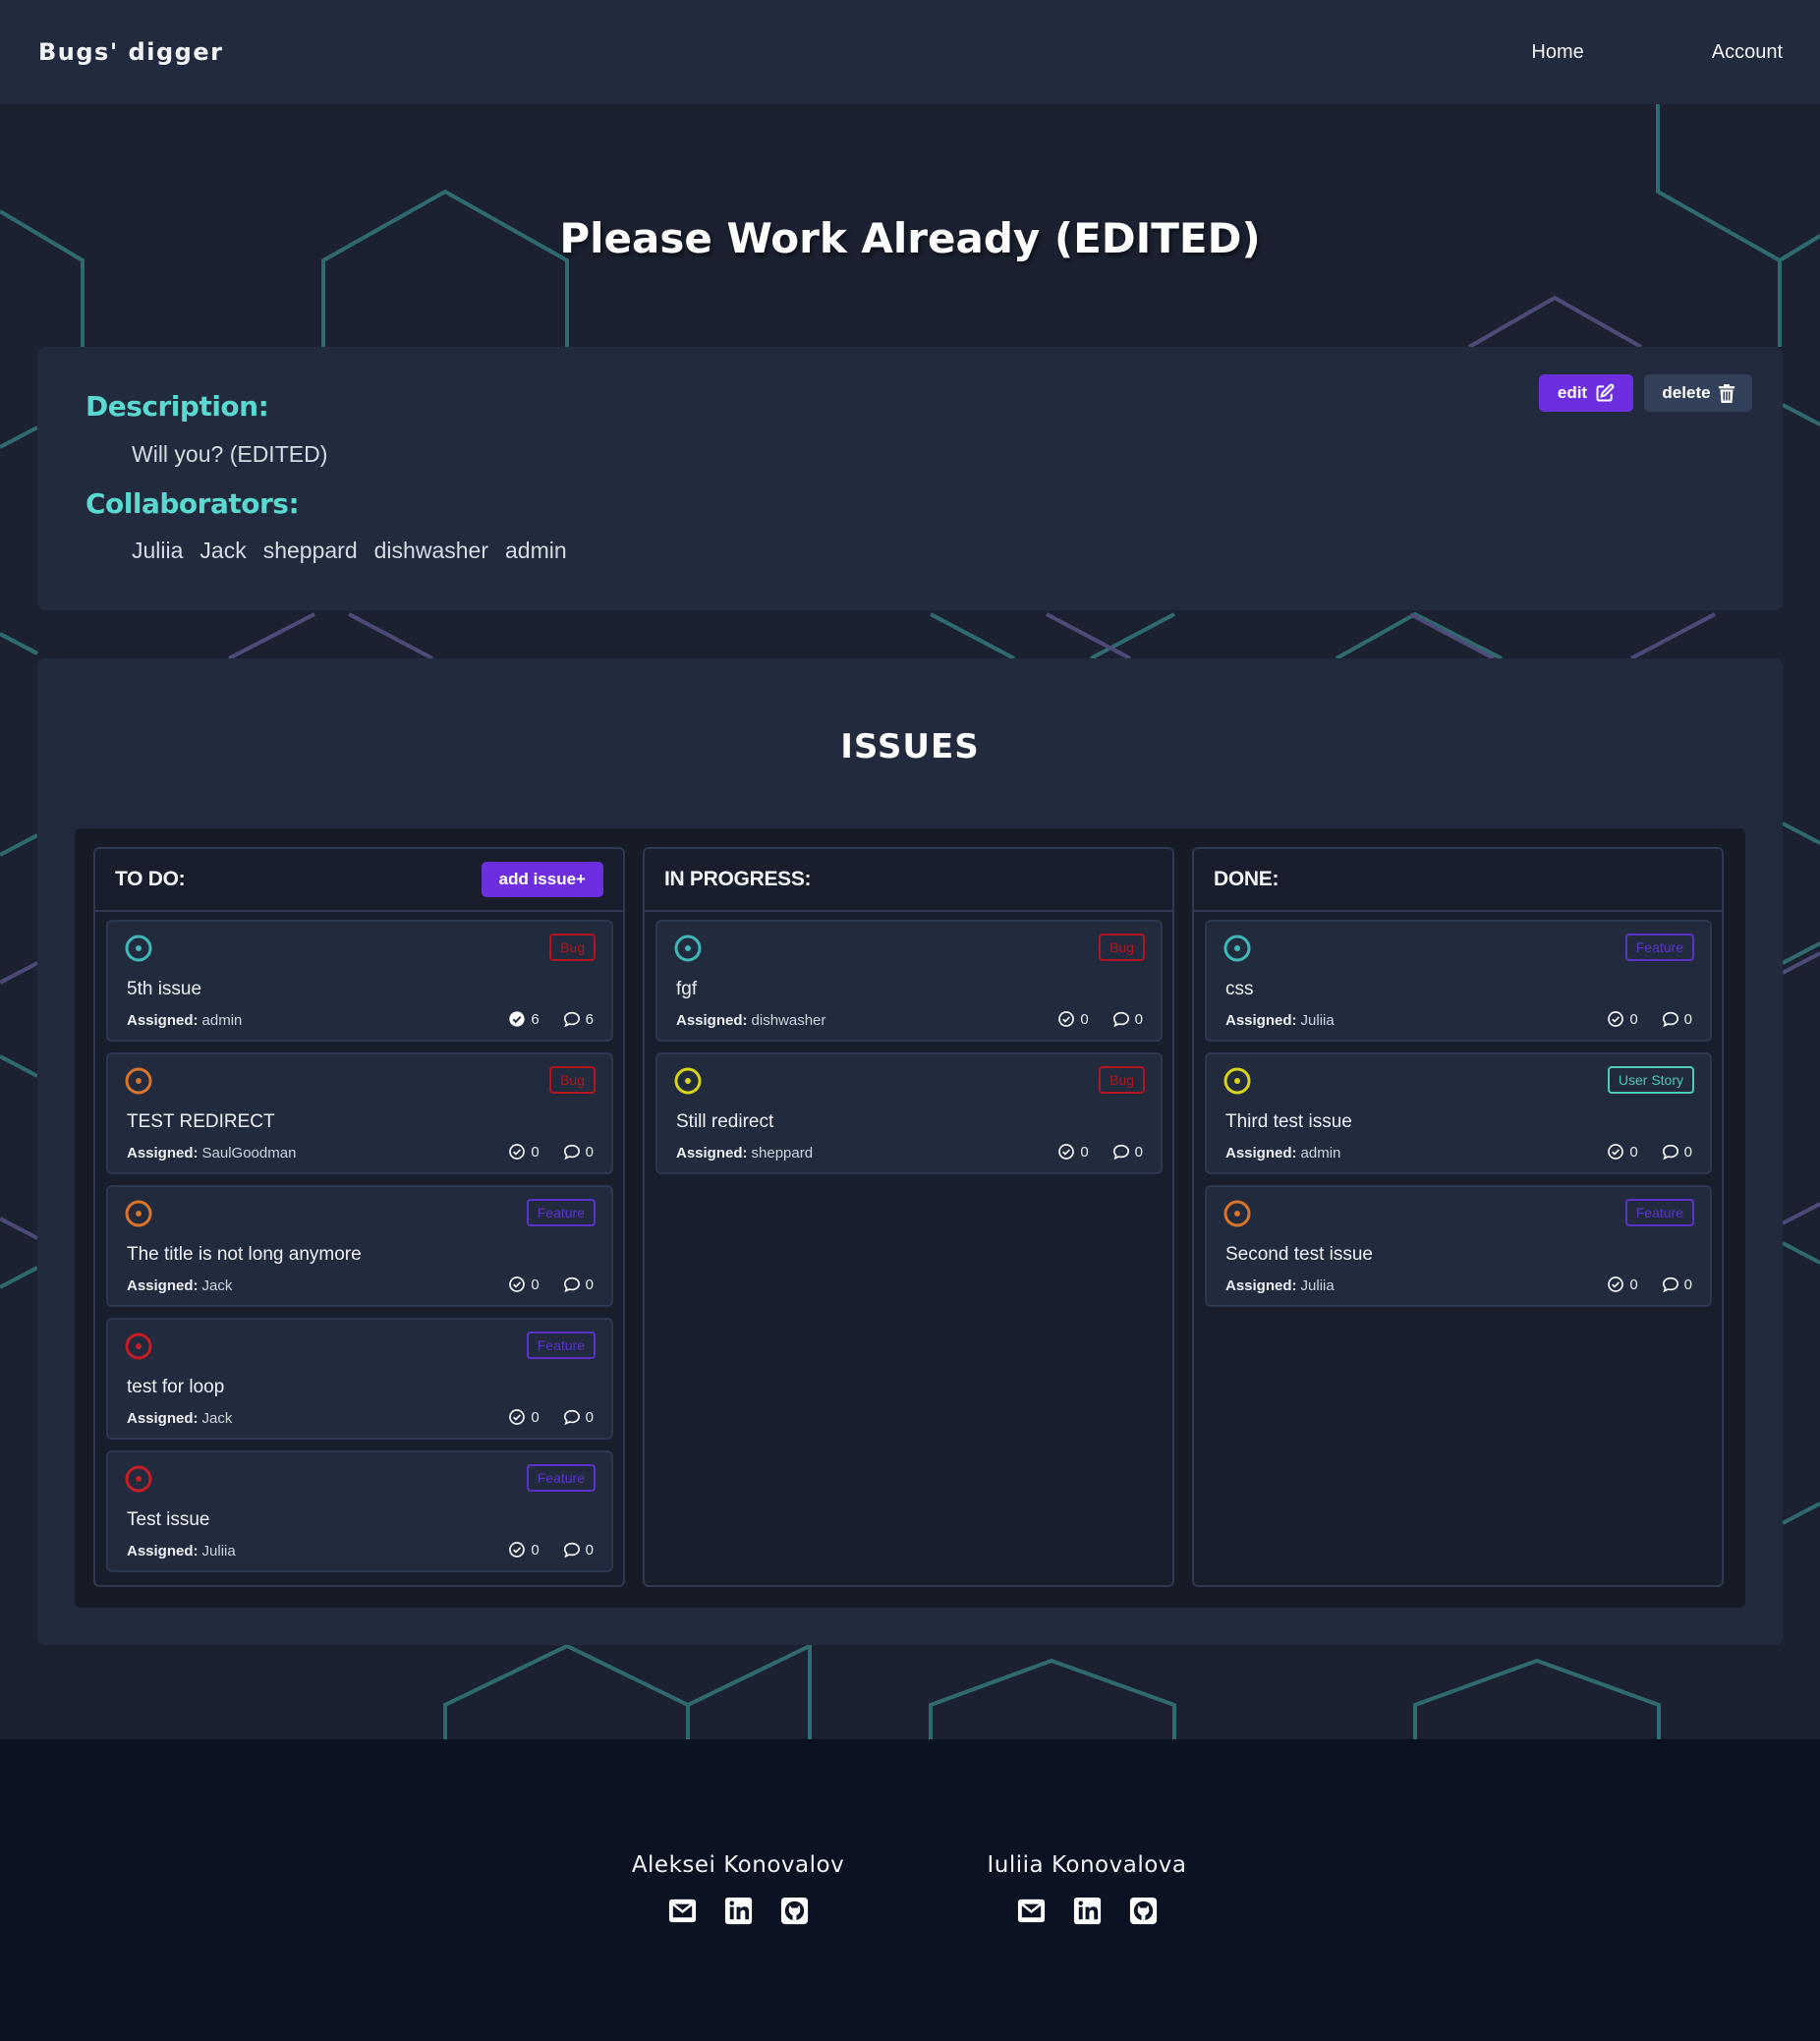  Describe the element at coordinates (1458, 981) in the screenshot. I see `issue-card: Feature css Assigned: Juliia 0 0` at that location.